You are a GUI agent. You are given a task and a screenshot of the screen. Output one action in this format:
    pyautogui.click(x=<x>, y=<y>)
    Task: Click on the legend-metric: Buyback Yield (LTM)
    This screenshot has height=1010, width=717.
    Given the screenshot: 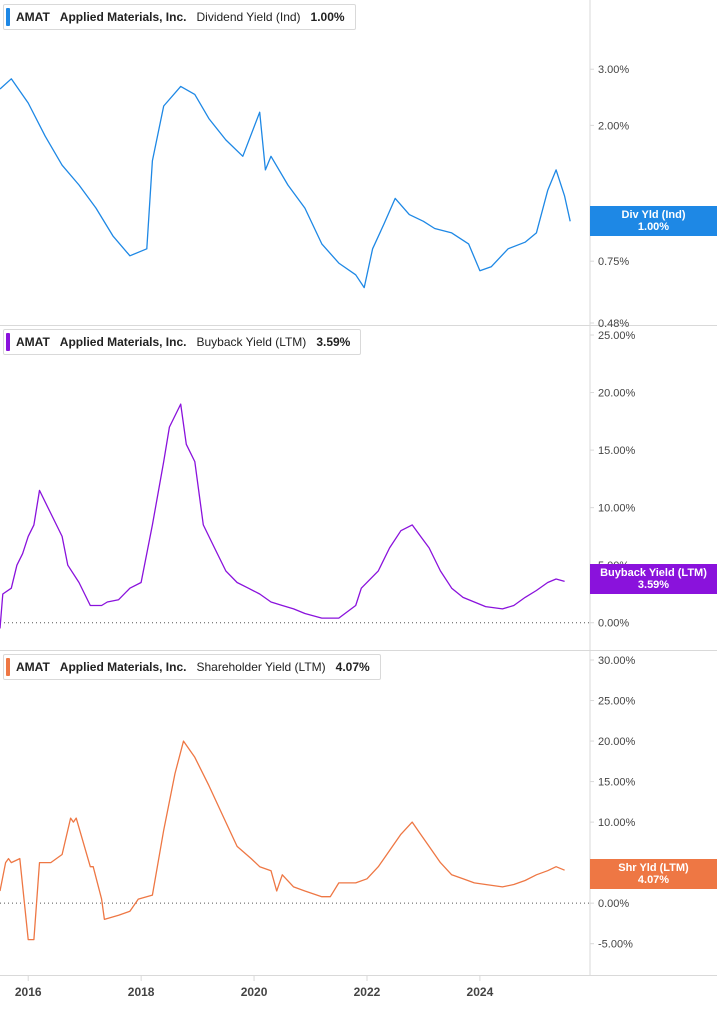 What is the action you would take?
    pyautogui.click(x=251, y=342)
    